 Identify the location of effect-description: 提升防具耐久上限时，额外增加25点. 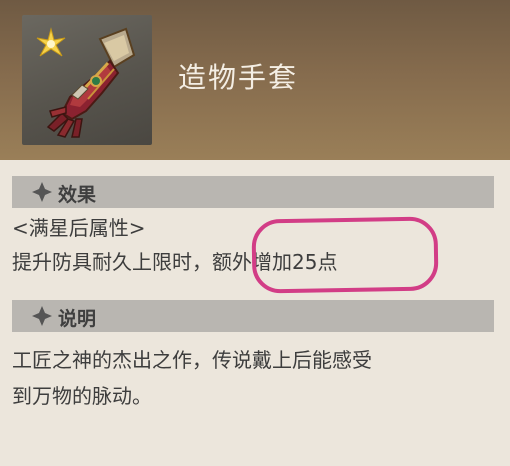
(174, 260).